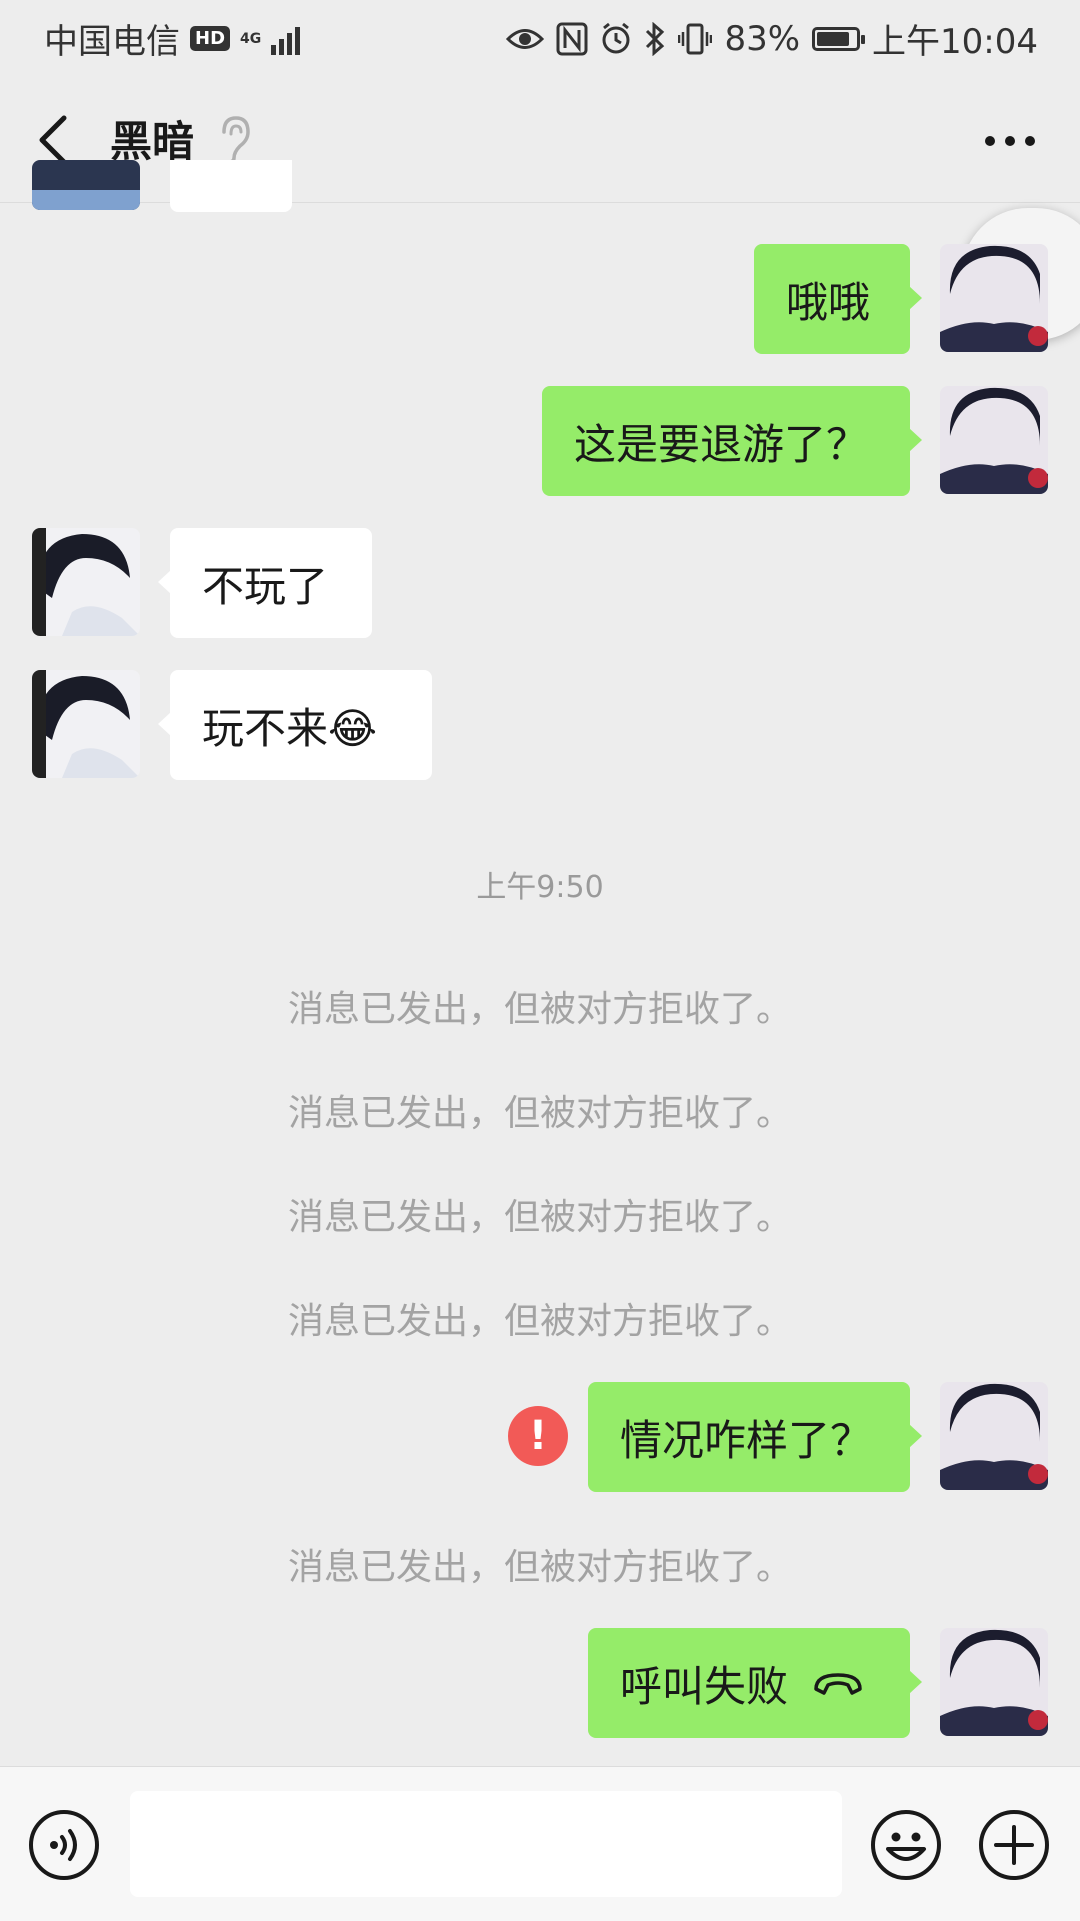 The height and width of the screenshot is (1921, 1080). I want to click on status-bar: 中国电信 HD 4G 83% 上午10:04, so click(540, 38).